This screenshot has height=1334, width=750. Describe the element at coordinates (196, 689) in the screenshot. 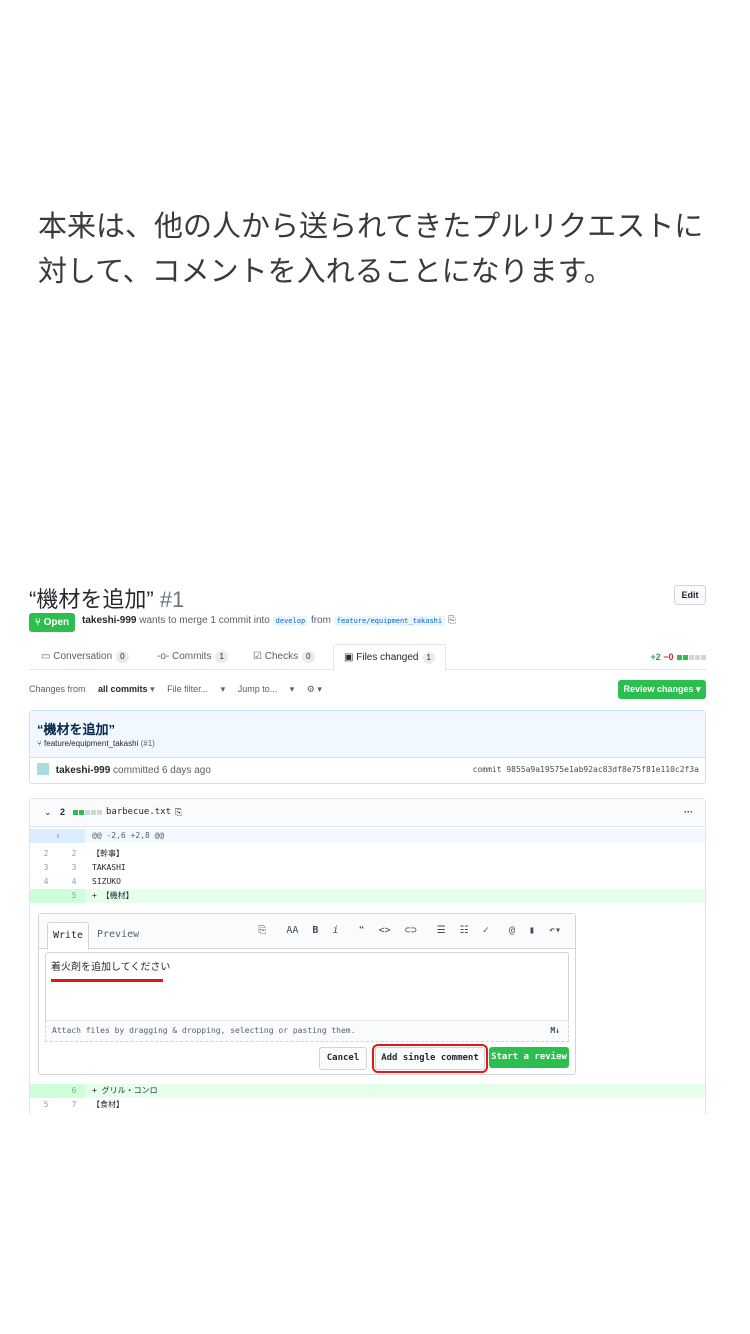

I see `file-filter-dropdown: File filter... ▾` at that location.